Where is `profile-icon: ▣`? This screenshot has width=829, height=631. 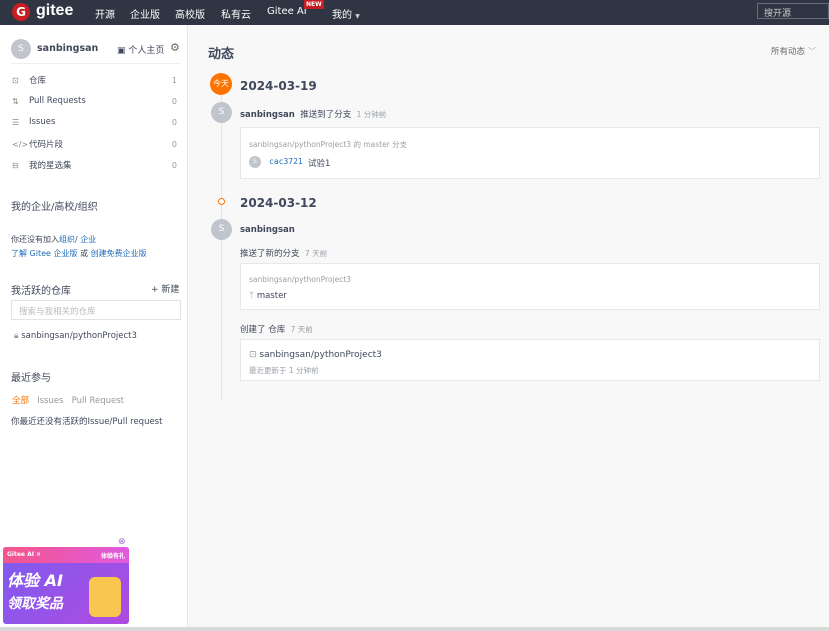
profile-icon: ▣ is located at coordinates (121, 51).